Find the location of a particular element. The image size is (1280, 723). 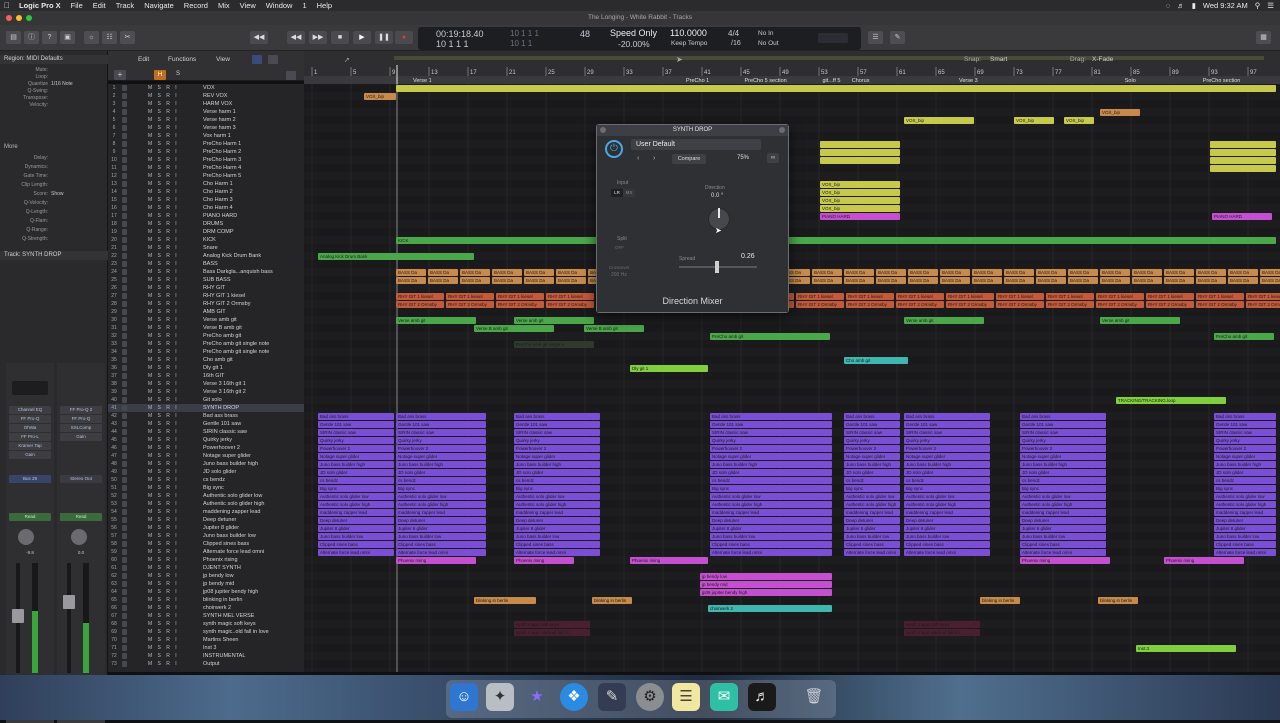

track-header: 51 M S R I Big sync is located at coordinates (206, 488).